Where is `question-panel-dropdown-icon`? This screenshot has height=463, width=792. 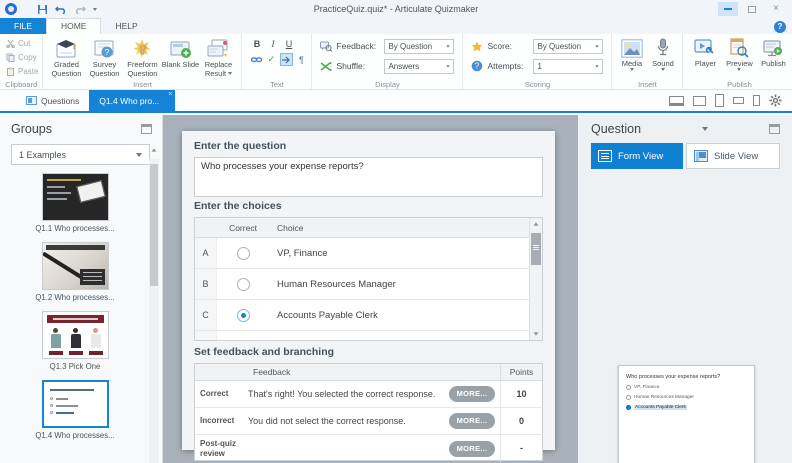
question-panel-dropdown-icon is located at coordinates (705, 129).